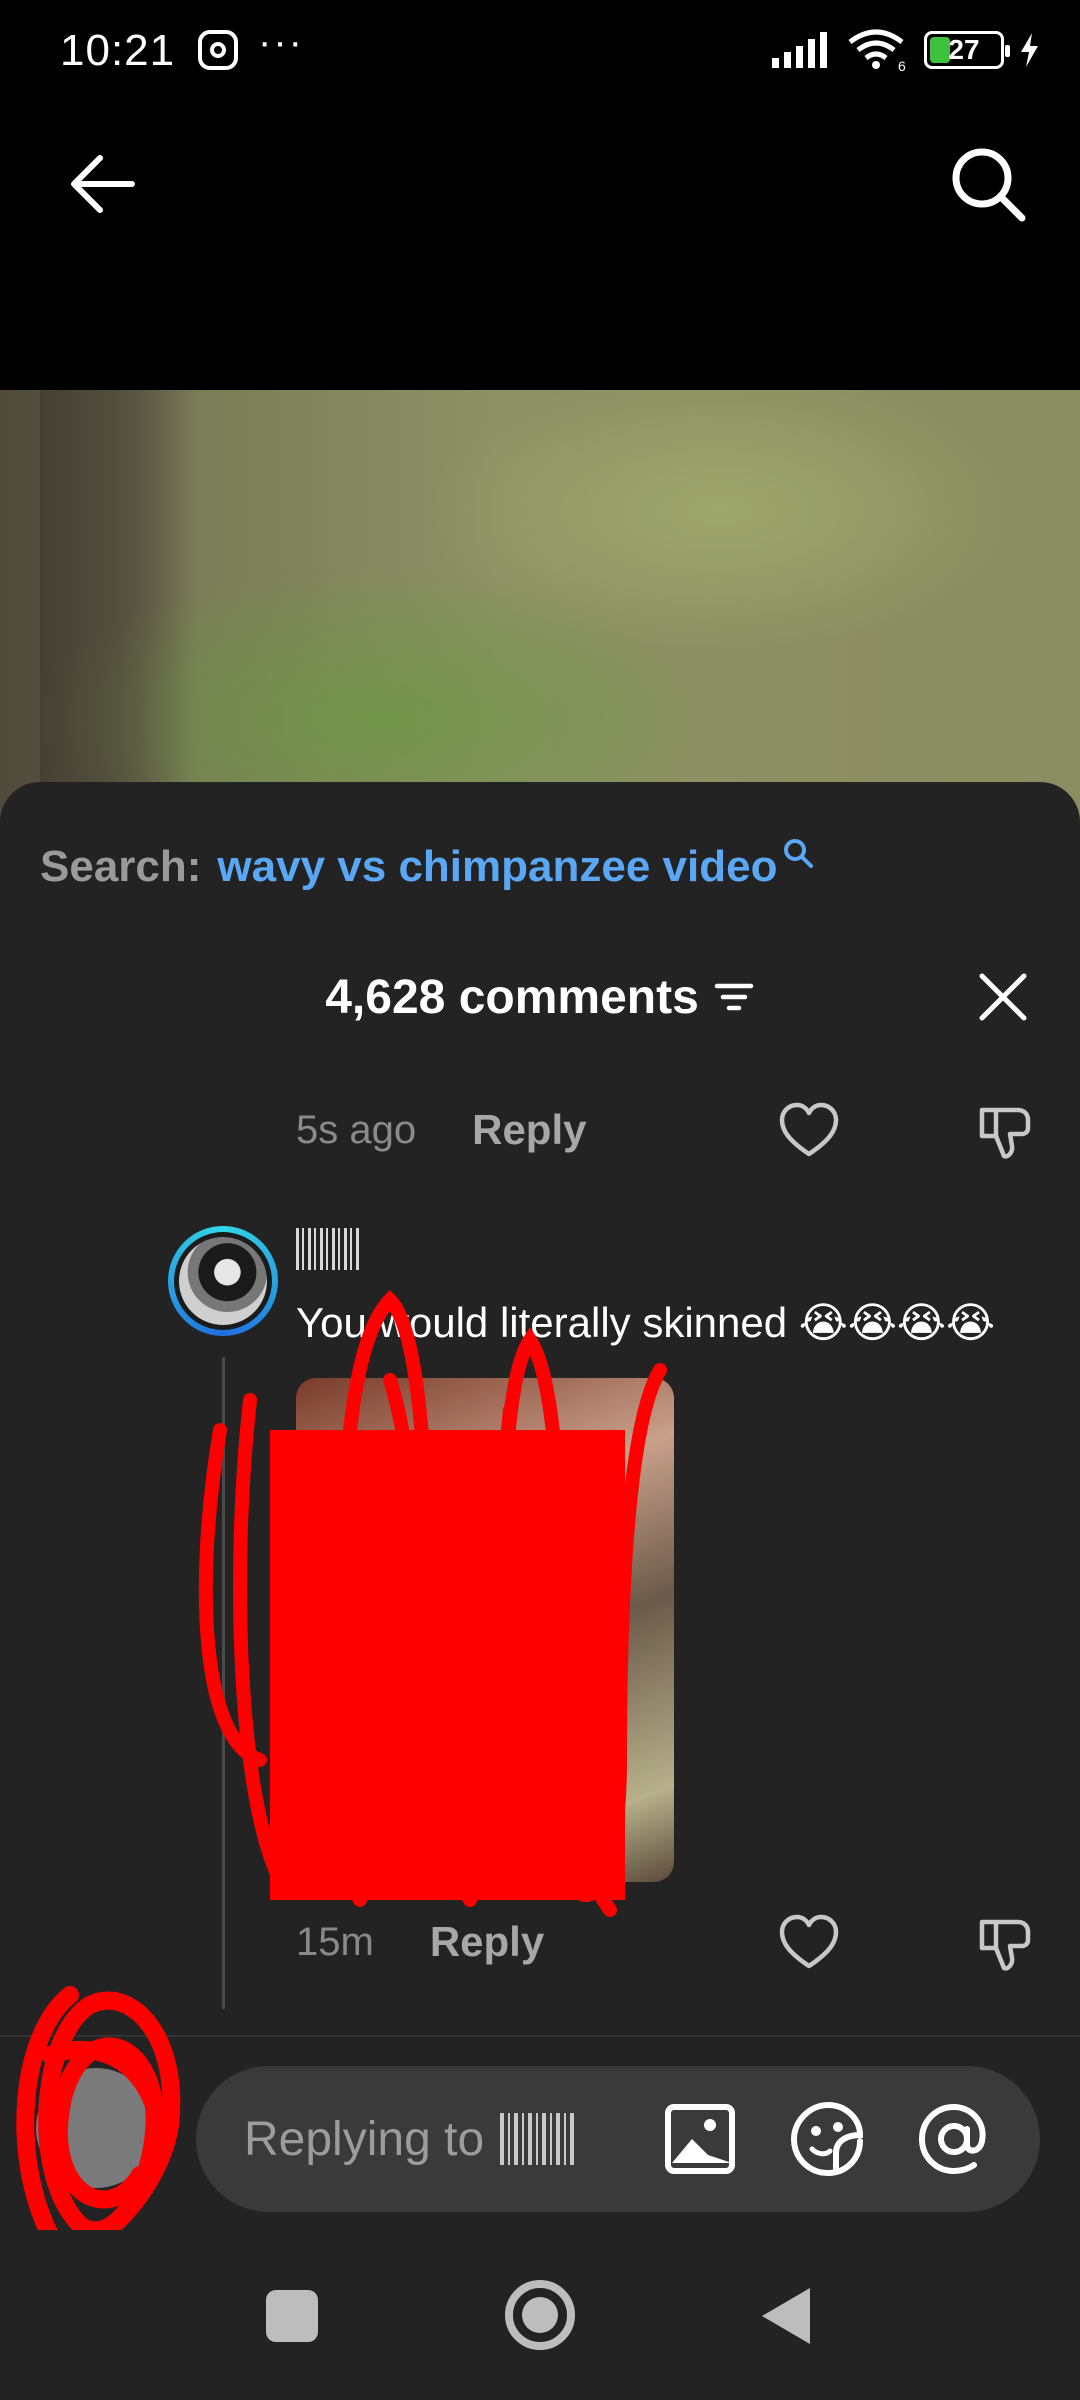 This screenshot has height=2400, width=1080. What do you see at coordinates (329, 1249) in the screenshot?
I see `username-redacted` at bounding box center [329, 1249].